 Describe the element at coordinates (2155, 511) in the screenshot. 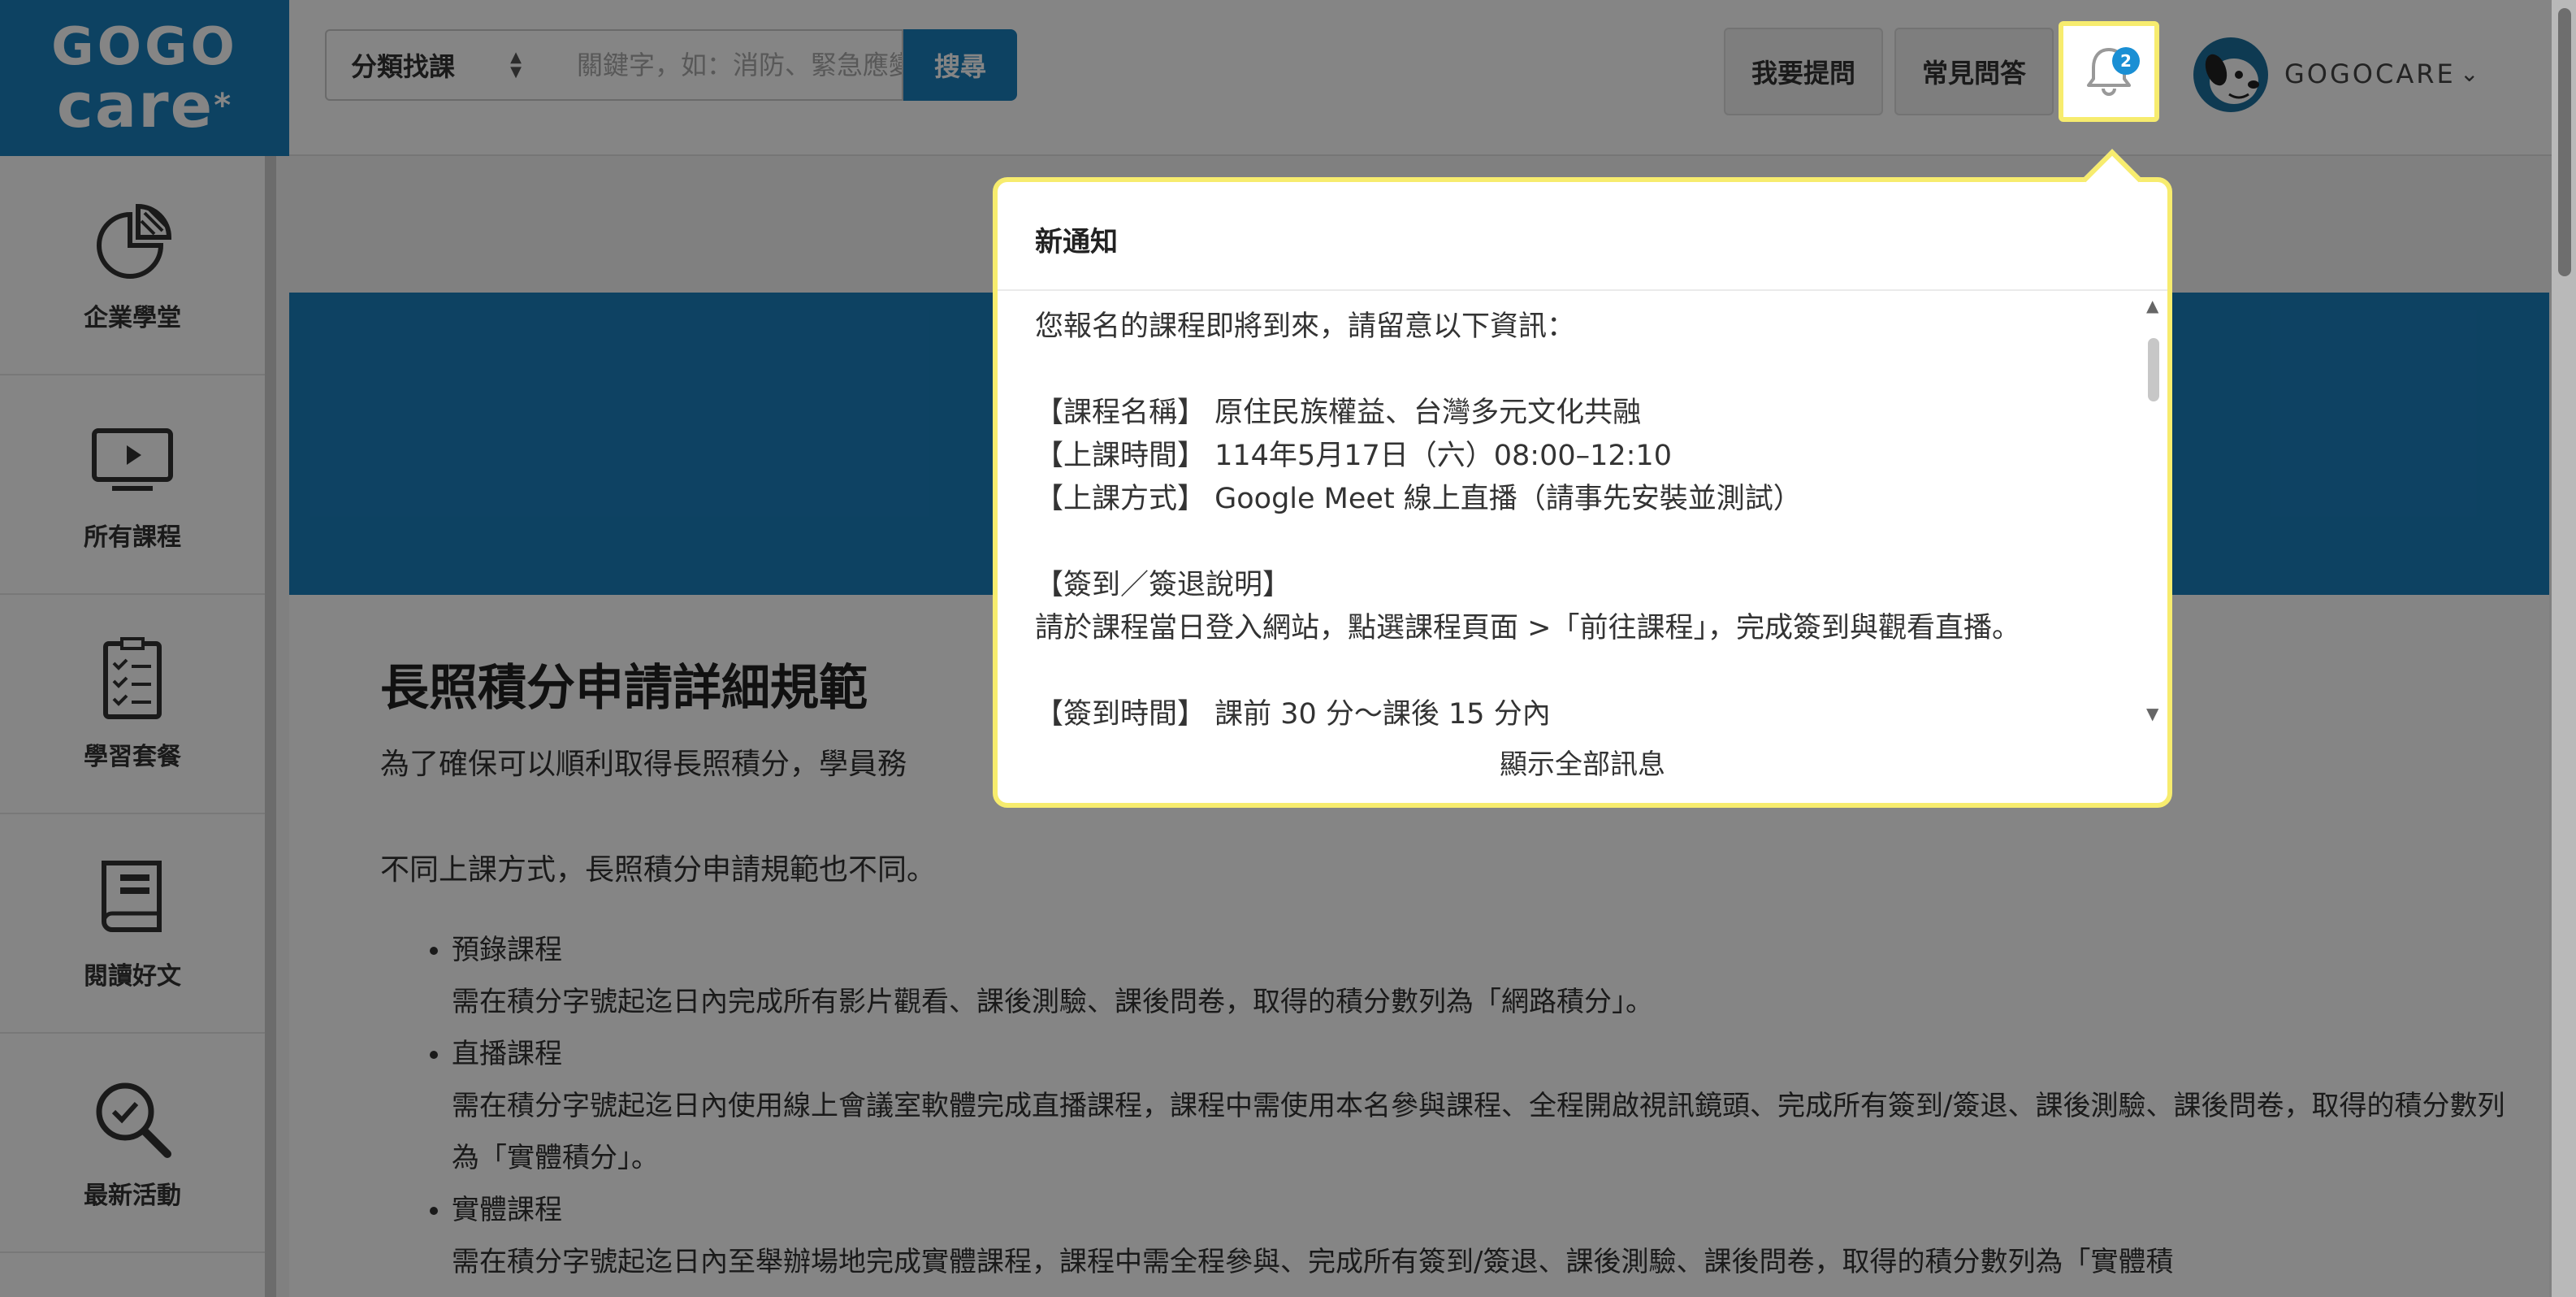

I see `popup-scrollbar: ▲ ▼` at that location.